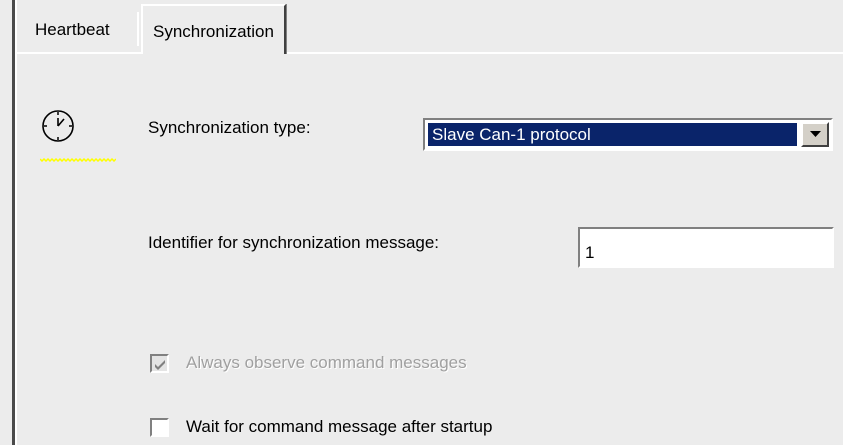  What do you see at coordinates (58, 126) in the screenshot?
I see `clock-icon` at bounding box center [58, 126].